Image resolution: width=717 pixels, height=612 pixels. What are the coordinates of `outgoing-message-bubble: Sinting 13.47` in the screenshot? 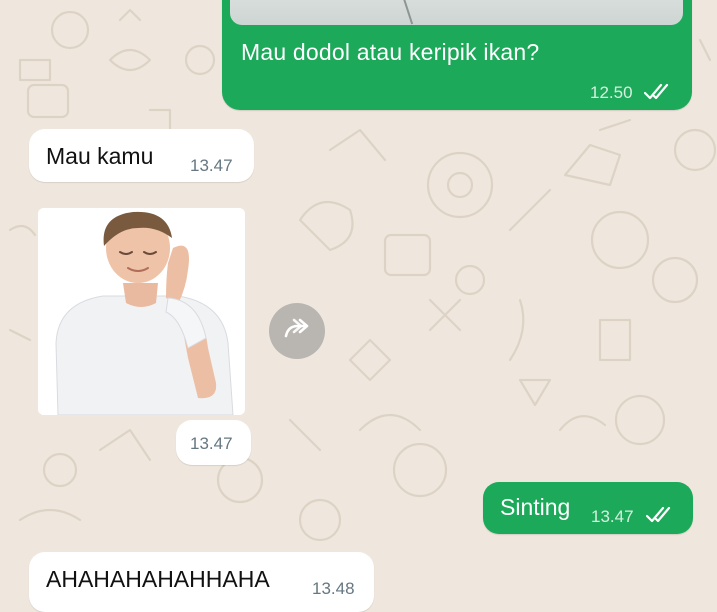 It's located at (588, 508).